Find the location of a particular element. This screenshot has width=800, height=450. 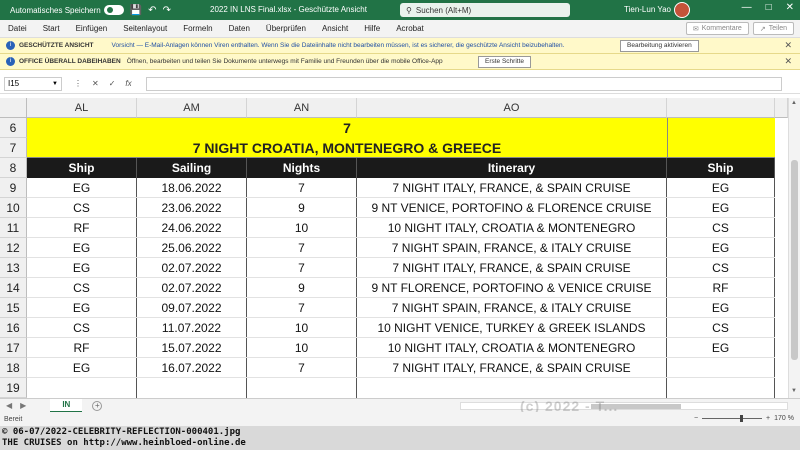

cell-sailing: 16.07.2022 is located at coordinates (192, 368).